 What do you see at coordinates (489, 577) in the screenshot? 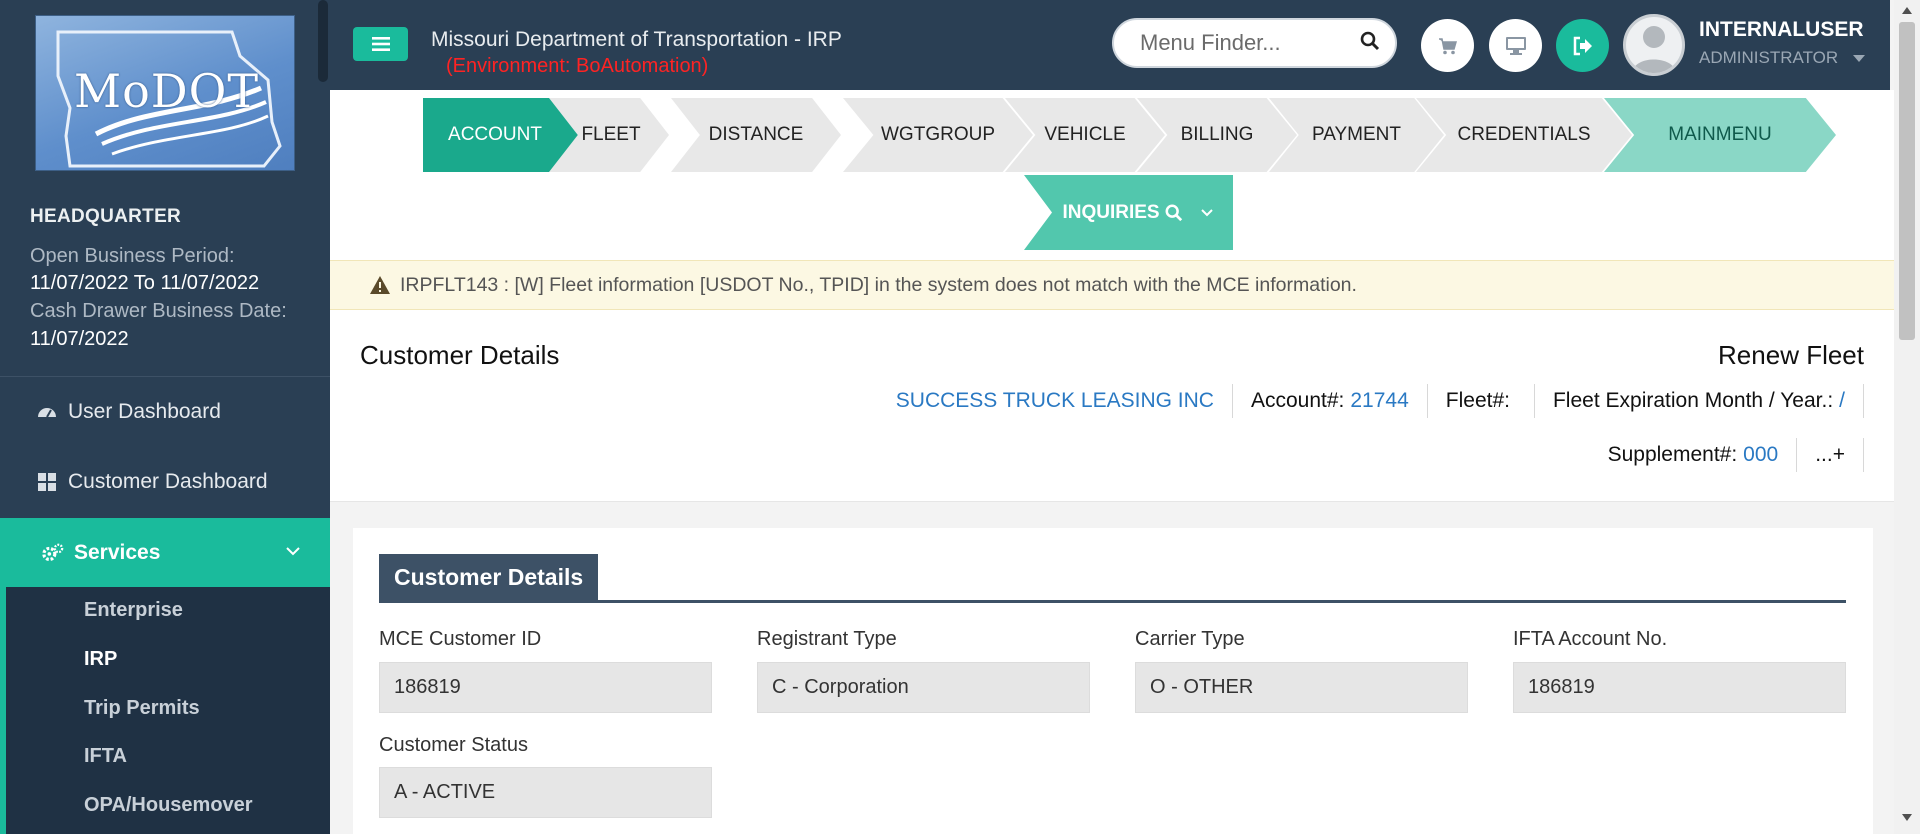
I see `panel-tab: Customer Details` at bounding box center [489, 577].